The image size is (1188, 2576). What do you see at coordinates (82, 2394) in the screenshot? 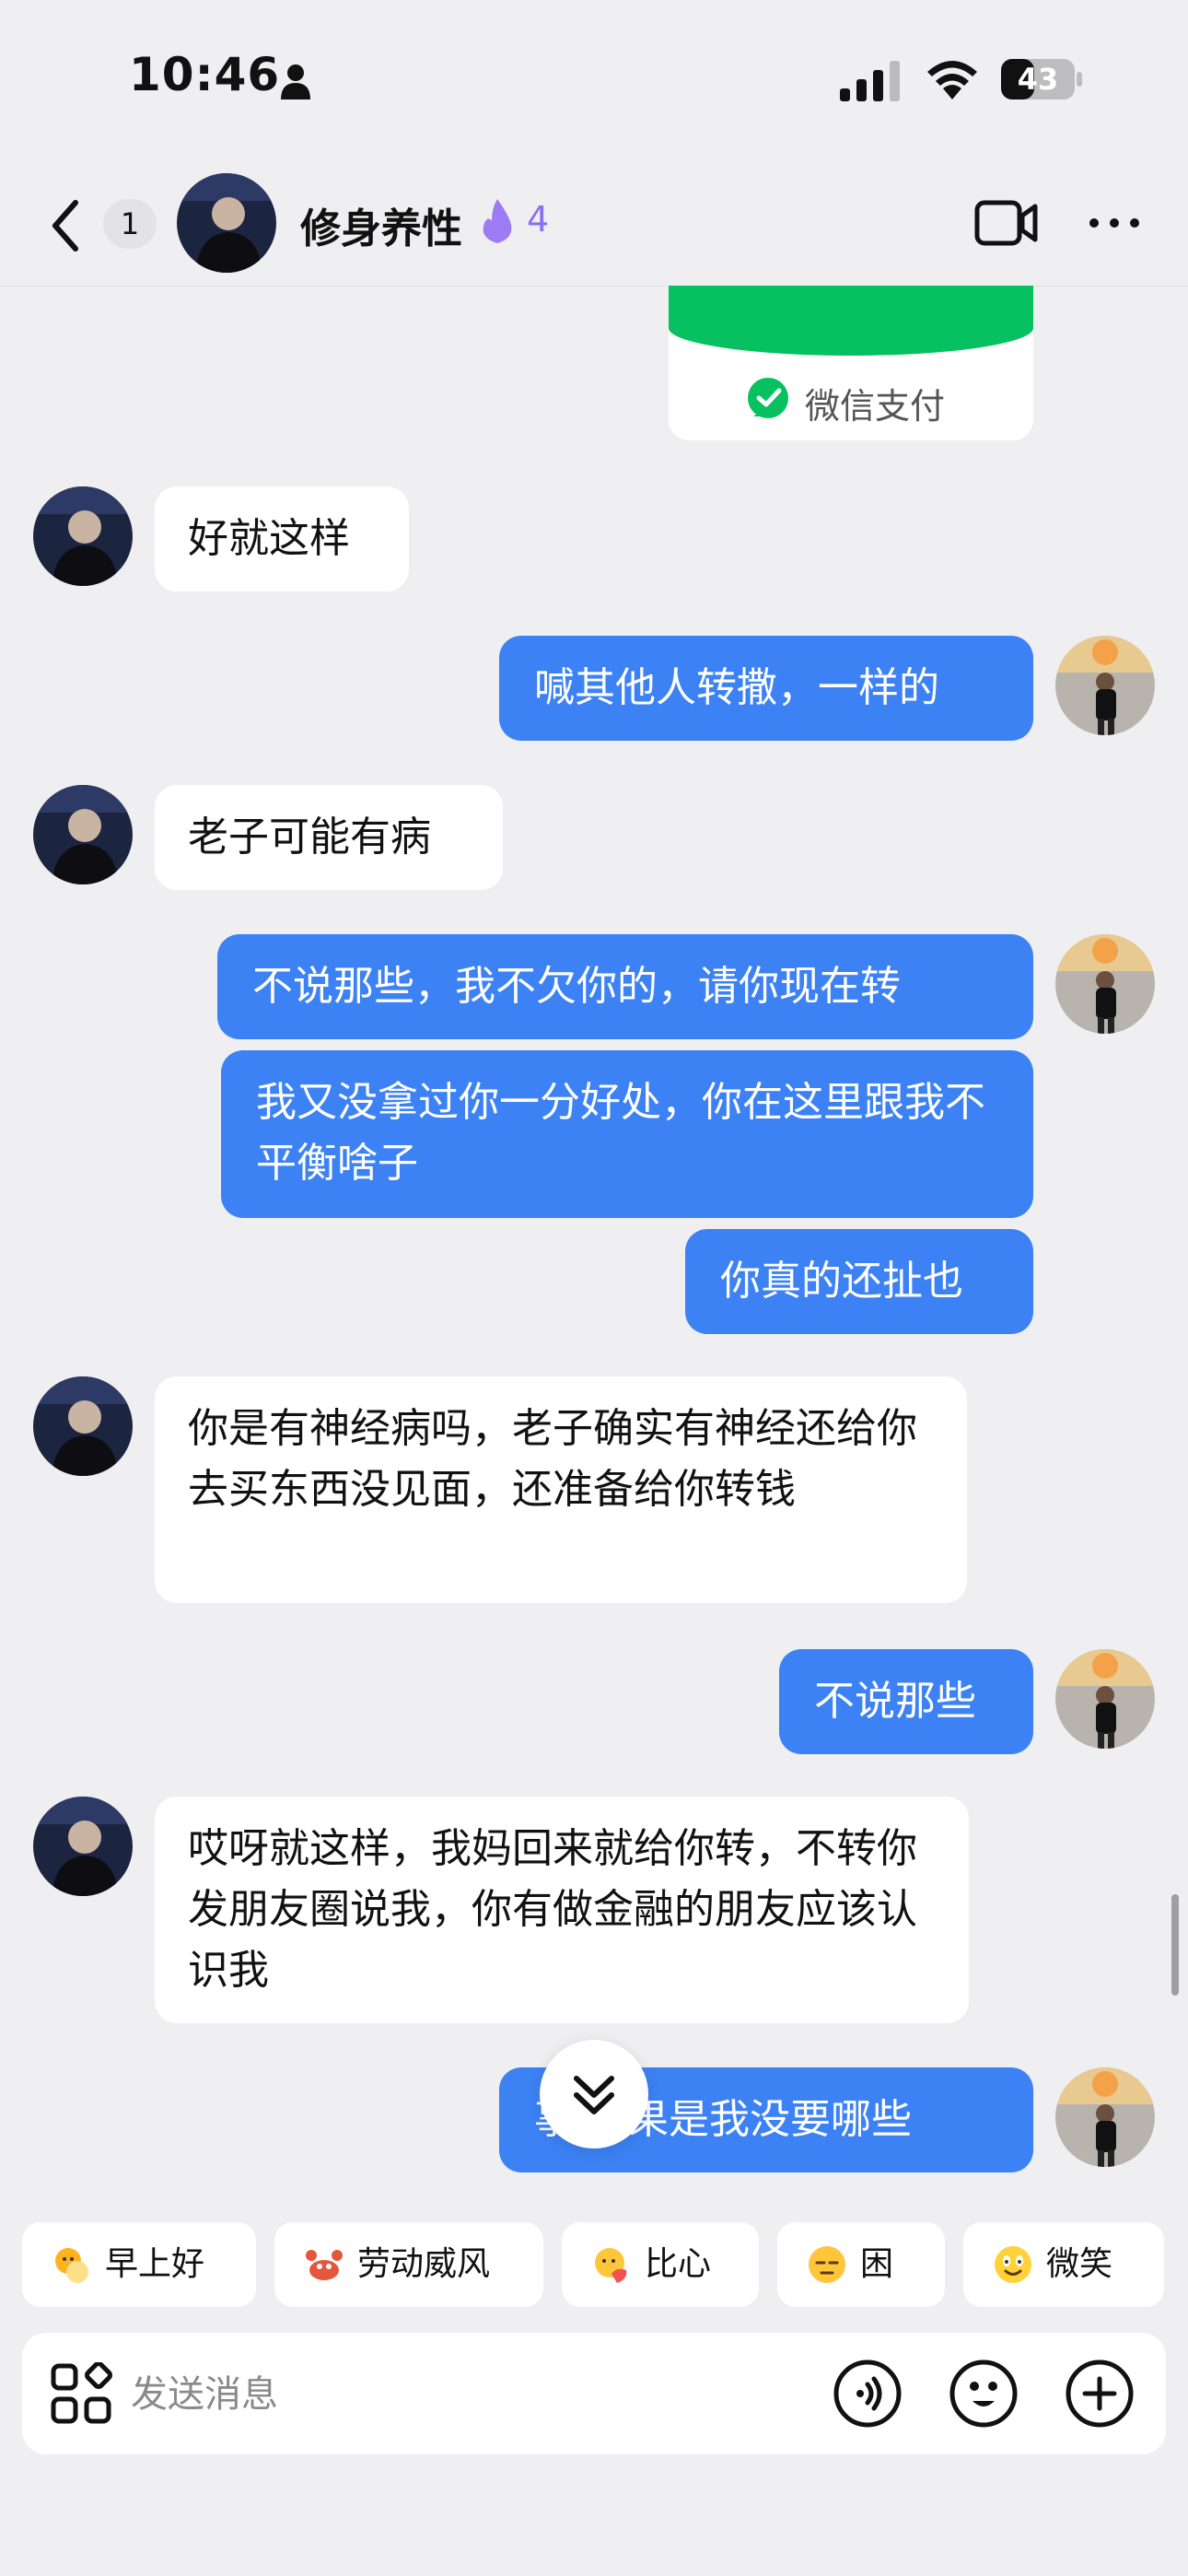
I see `apps-icon` at bounding box center [82, 2394].